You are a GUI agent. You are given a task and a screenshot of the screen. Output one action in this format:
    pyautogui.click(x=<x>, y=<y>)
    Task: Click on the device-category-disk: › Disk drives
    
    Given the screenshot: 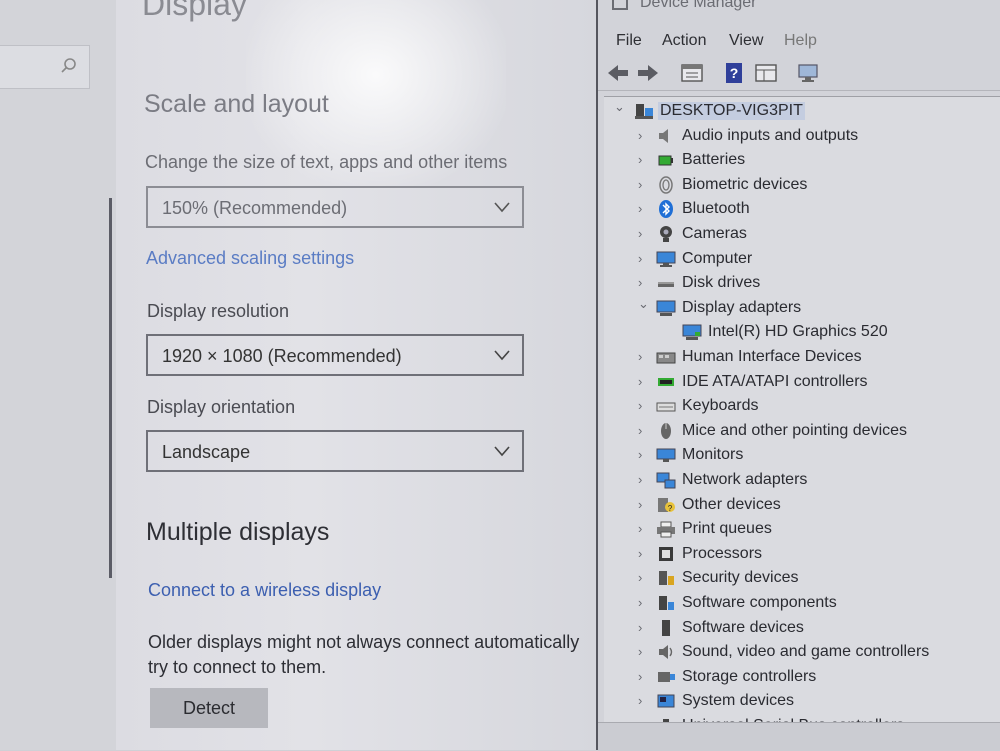 What is the action you would take?
    pyautogui.click(x=802, y=284)
    